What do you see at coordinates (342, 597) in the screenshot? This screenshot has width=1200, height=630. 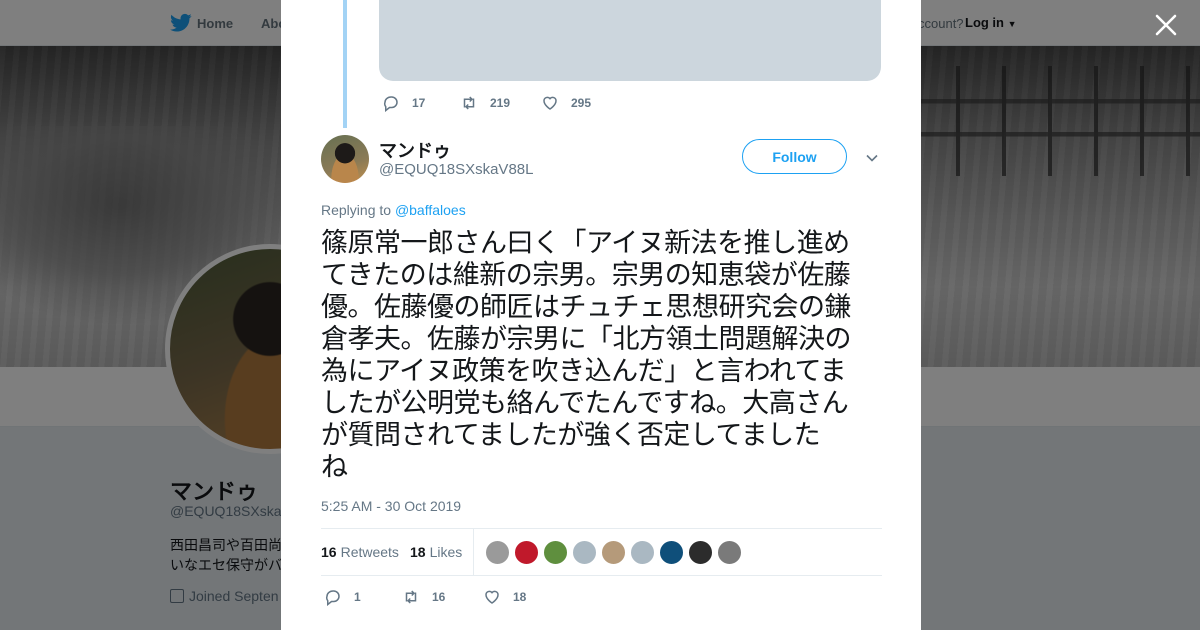 I see `reply-action: 1` at bounding box center [342, 597].